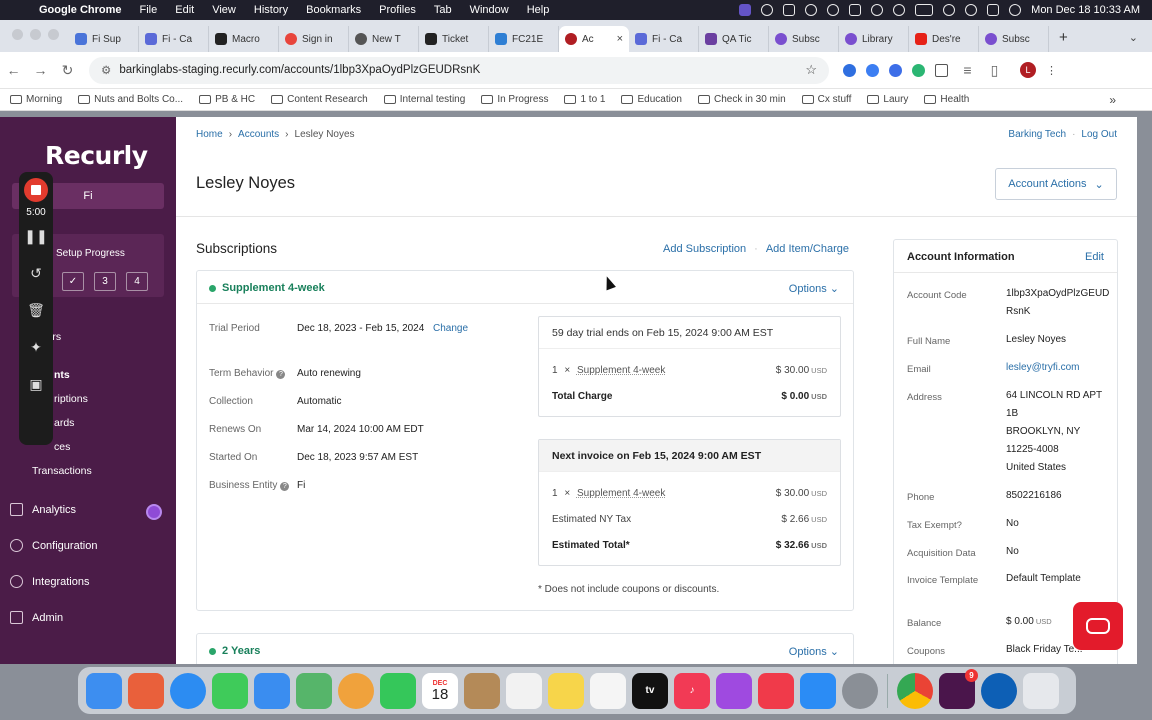 The width and height of the screenshot is (1152, 720). What do you see at coordinates (1041, 690) in the screenshot?
I see `trash-icon` at bounding box center [1041, 690].